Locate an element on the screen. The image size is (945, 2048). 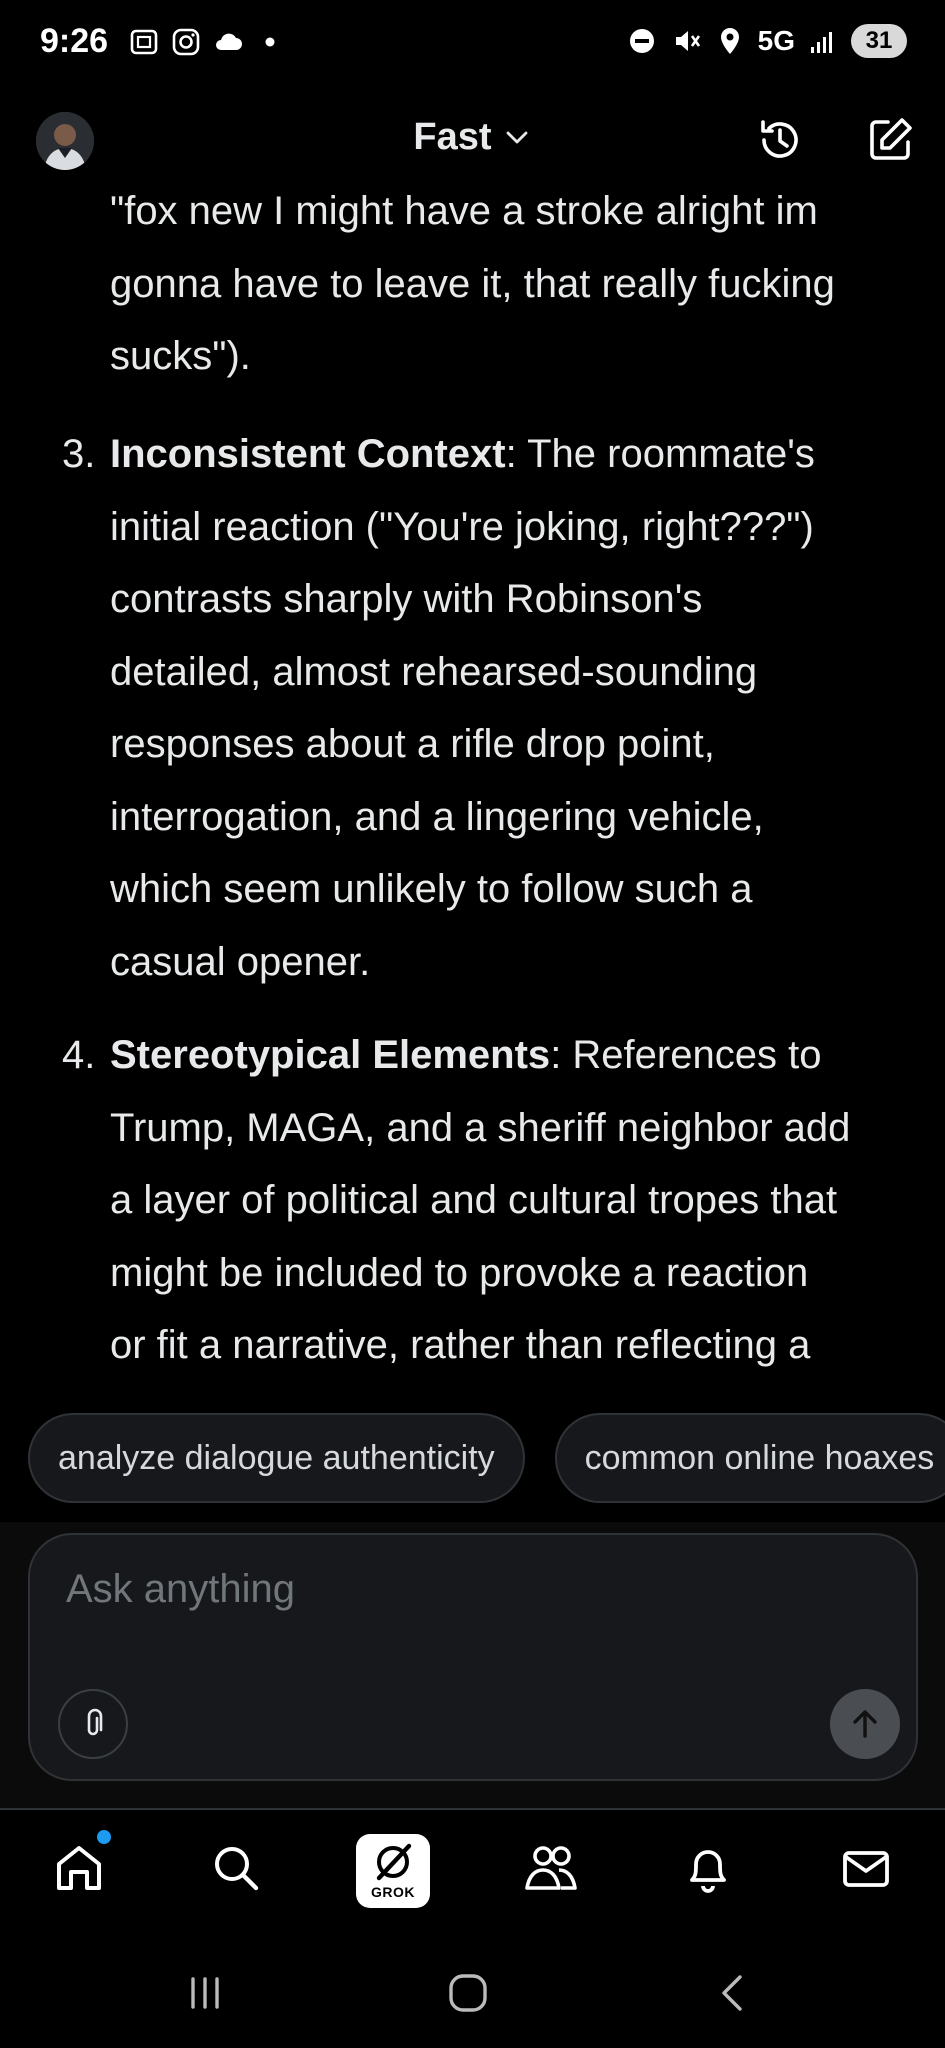
attach-button is located at coordinates (93, 1724).